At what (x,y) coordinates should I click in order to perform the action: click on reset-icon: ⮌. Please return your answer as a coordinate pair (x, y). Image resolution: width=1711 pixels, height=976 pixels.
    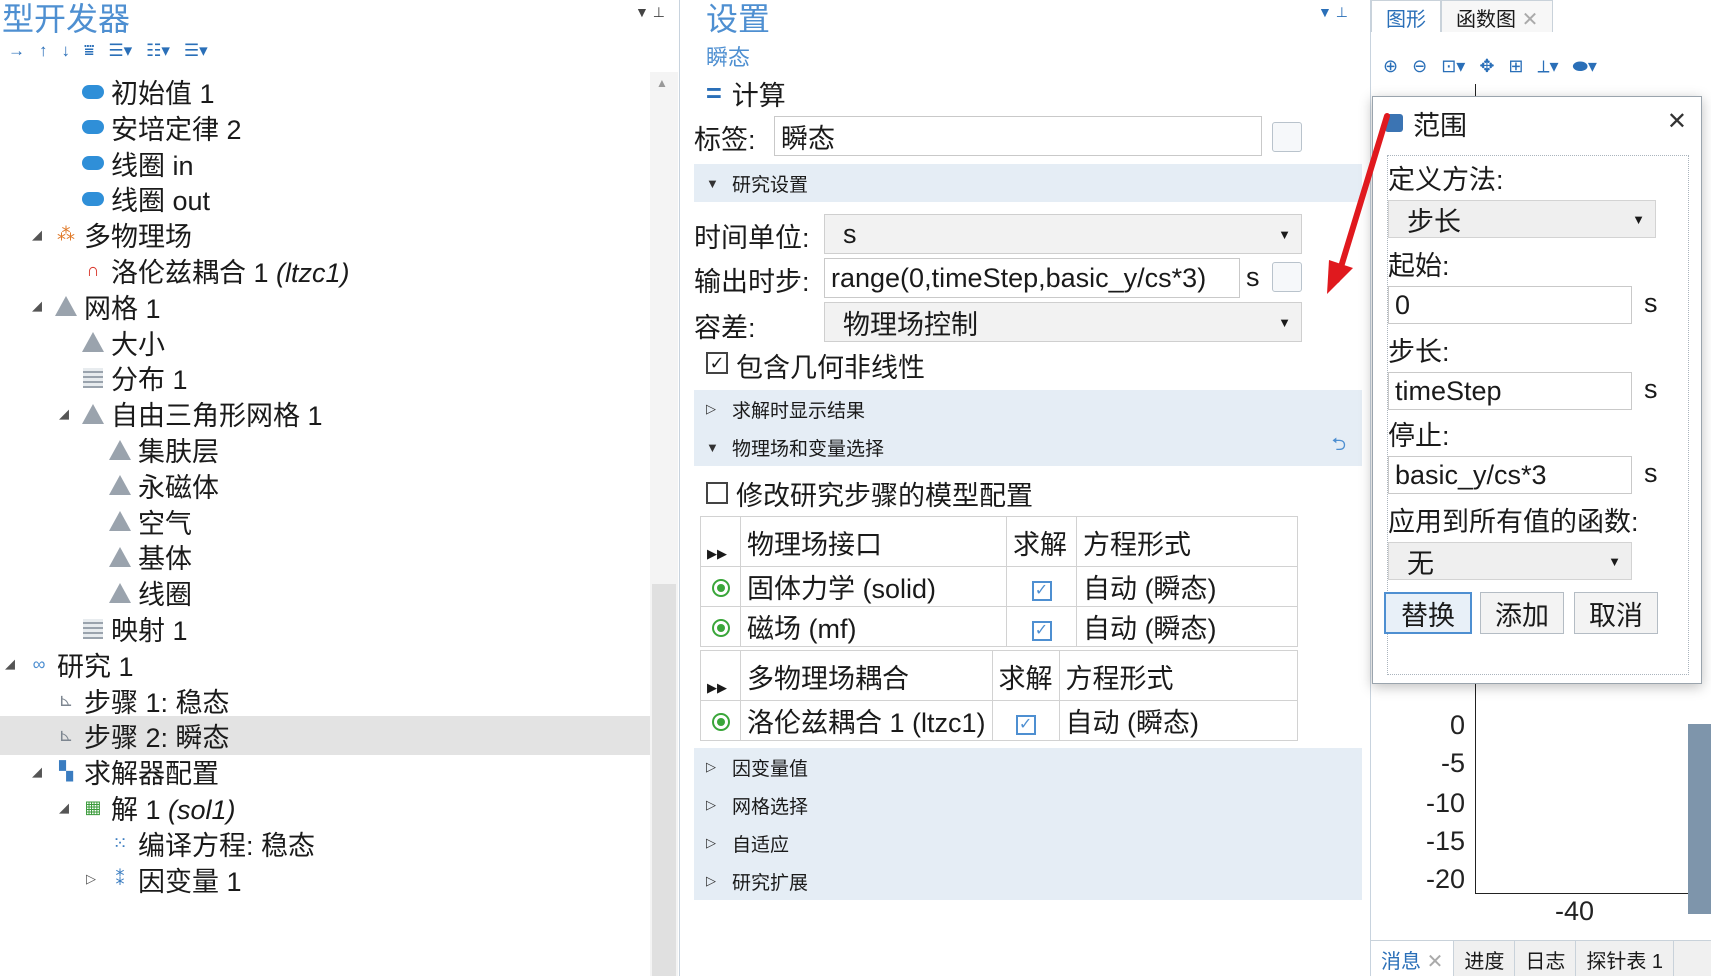
    Looking at the image, I should click on (1339, 447).